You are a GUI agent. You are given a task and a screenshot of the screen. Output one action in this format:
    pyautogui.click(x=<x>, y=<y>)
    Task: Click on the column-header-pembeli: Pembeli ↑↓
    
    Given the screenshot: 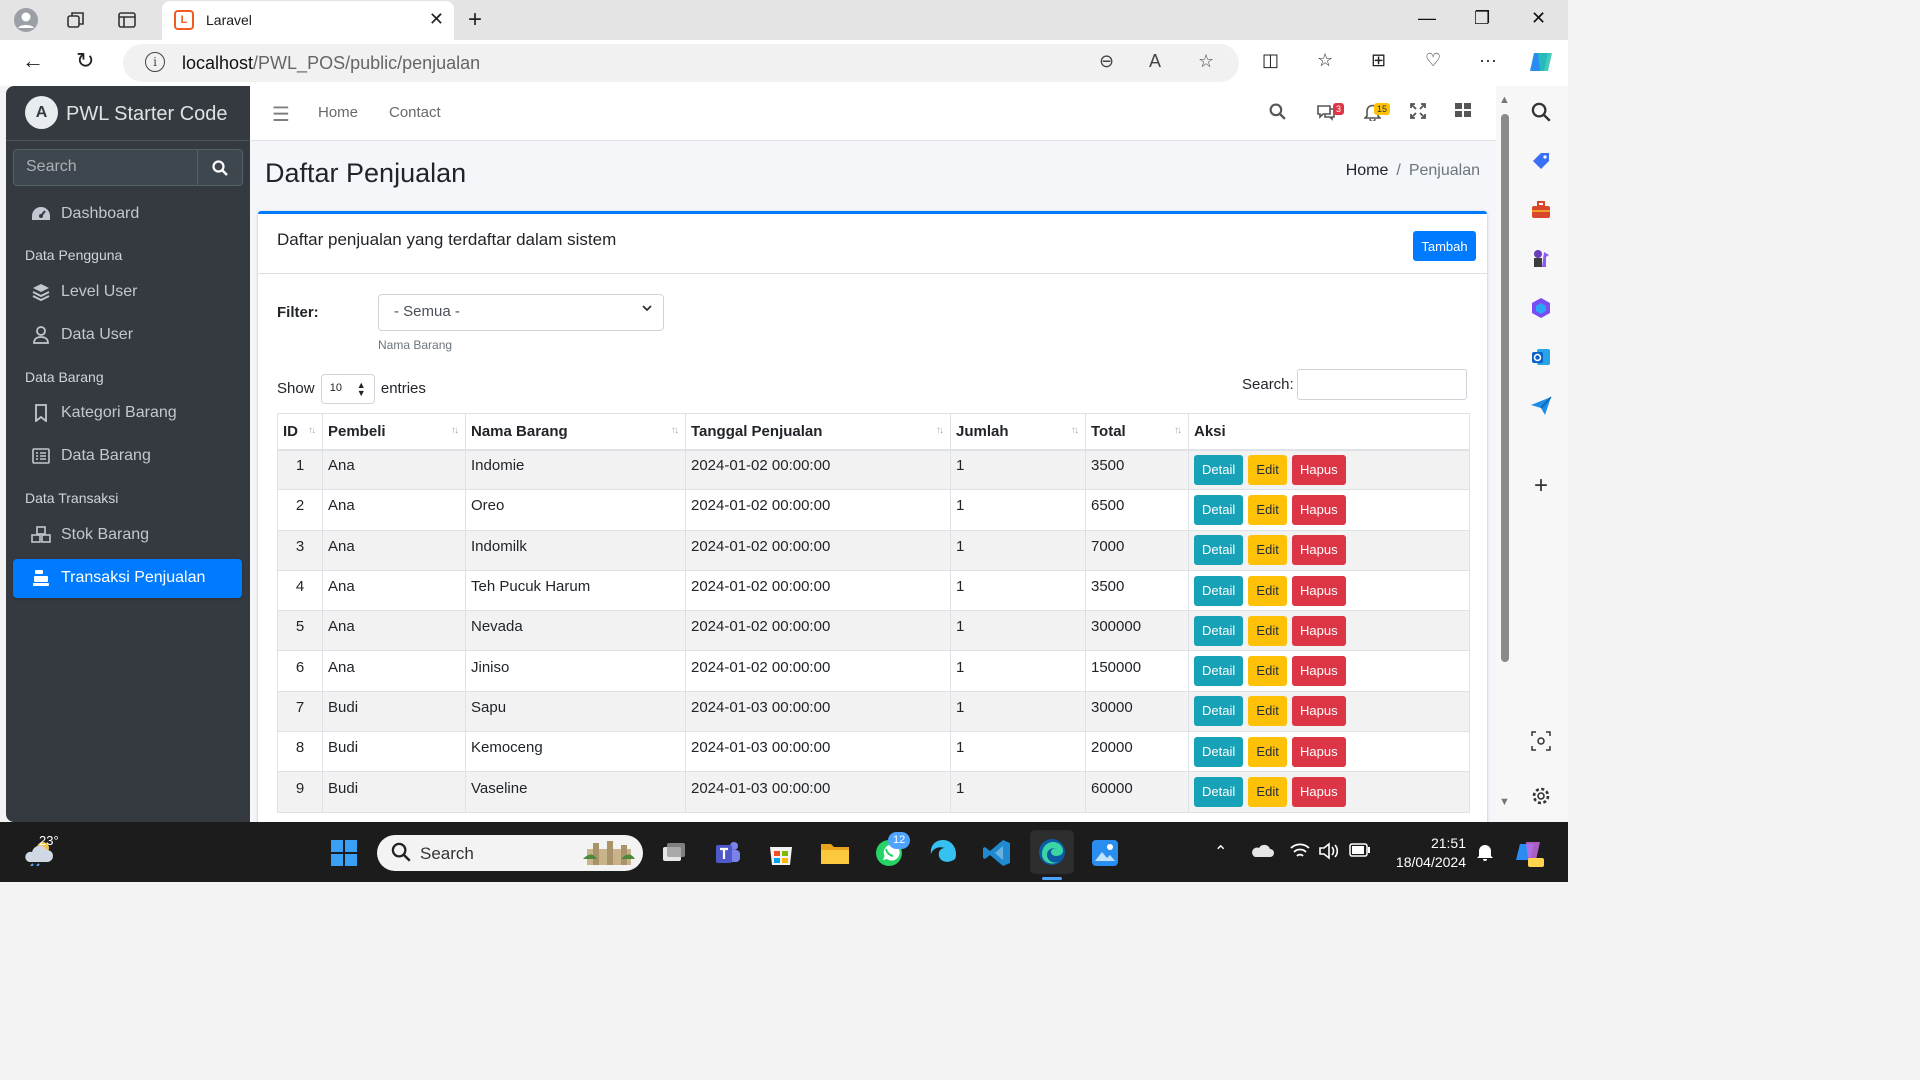 What is the action you would take?
    pyautogui.click(x=394, y=432)
    